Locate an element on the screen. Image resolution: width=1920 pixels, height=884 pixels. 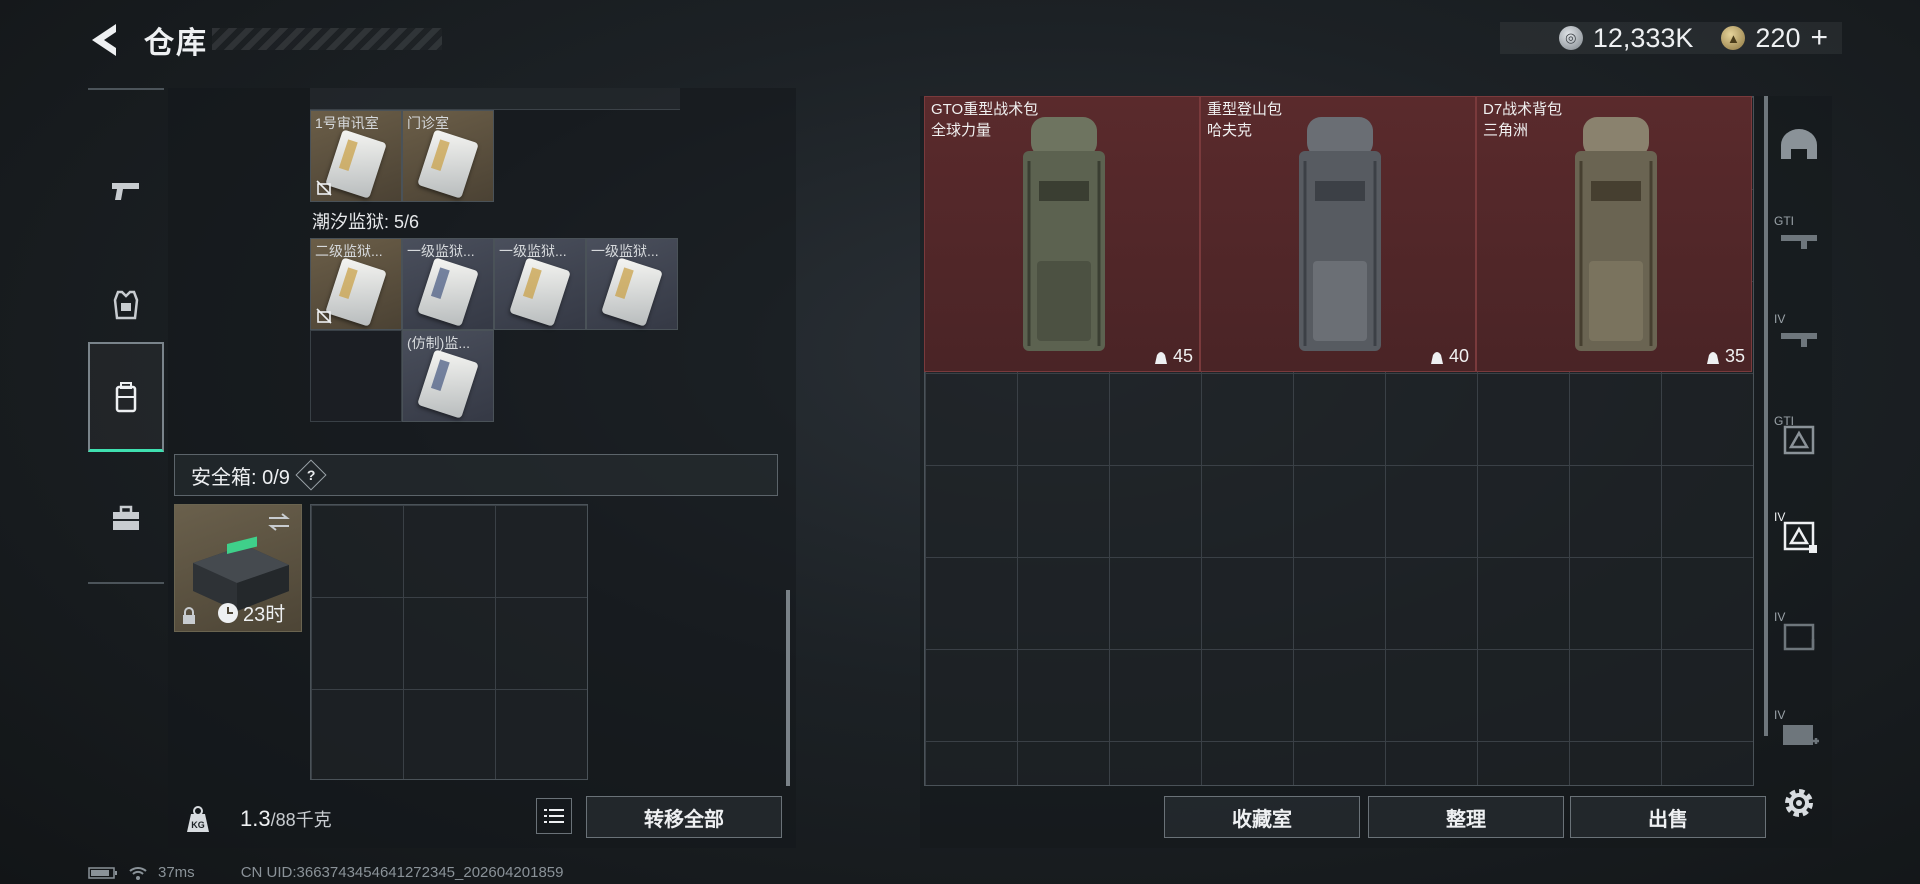
keycard-interrogation: 1号审讯室 is located at coordinates (356, 156).